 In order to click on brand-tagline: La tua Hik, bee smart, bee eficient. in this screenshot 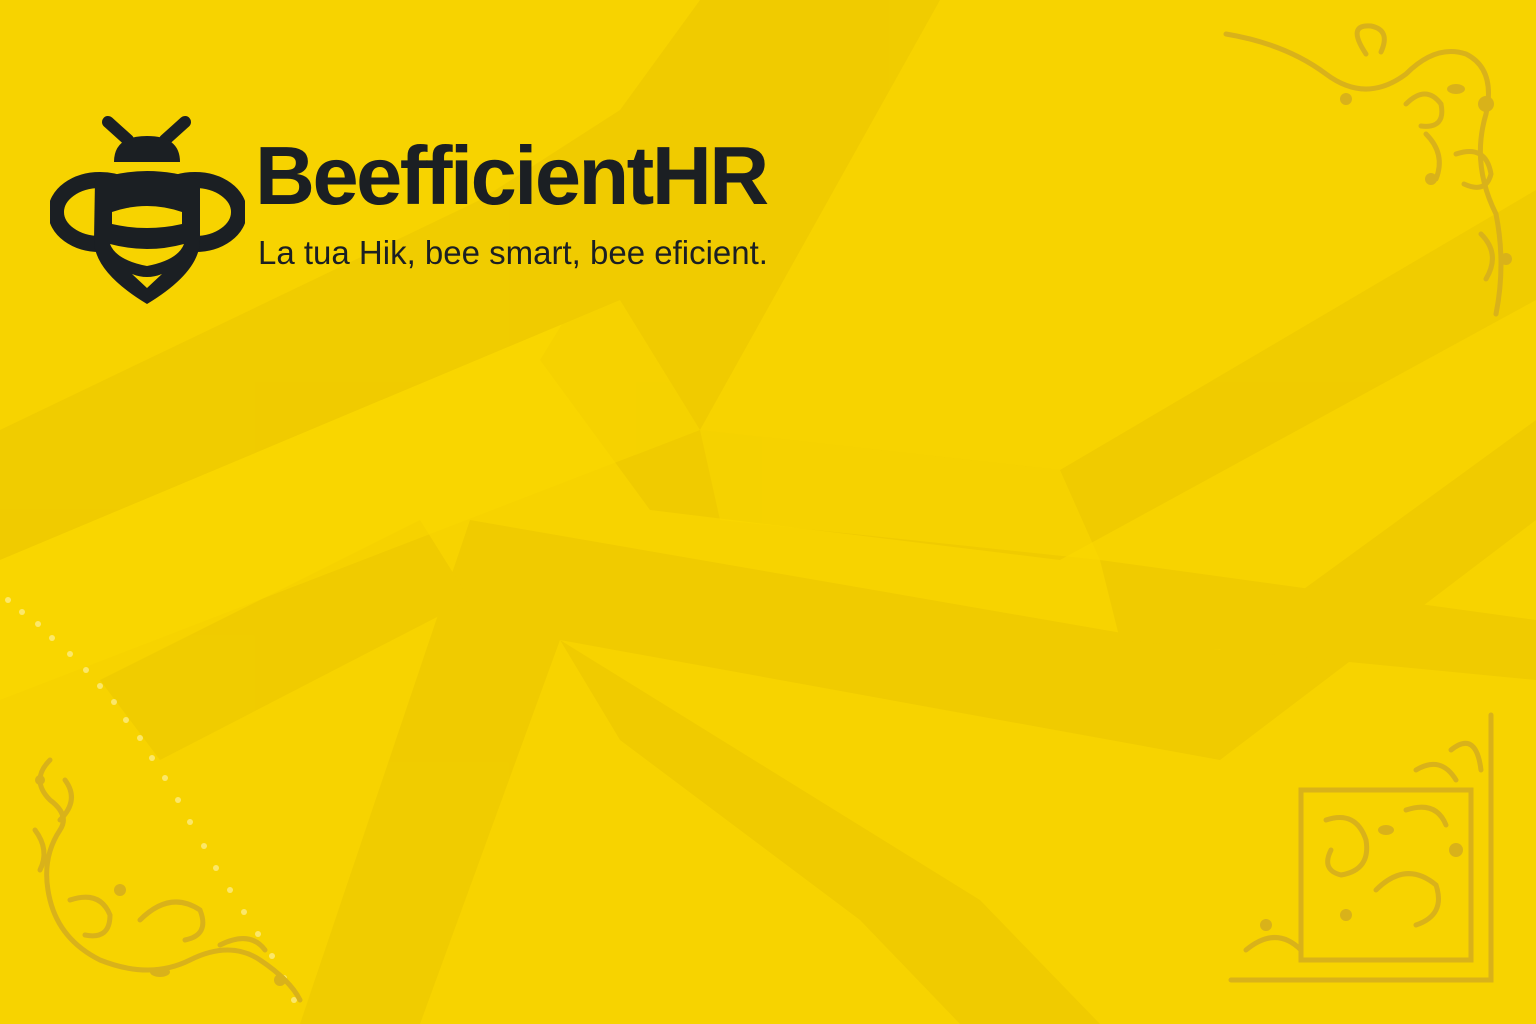, I will do `click(513, 252)`.